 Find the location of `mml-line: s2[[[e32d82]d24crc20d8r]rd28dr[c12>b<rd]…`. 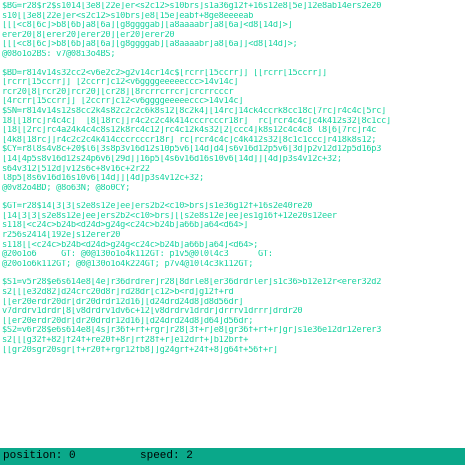

mml-line: s2[[[e32d82]d24crc20d8r]rd28dr[c12>b<rd]… is located at coordinates (118, 293).